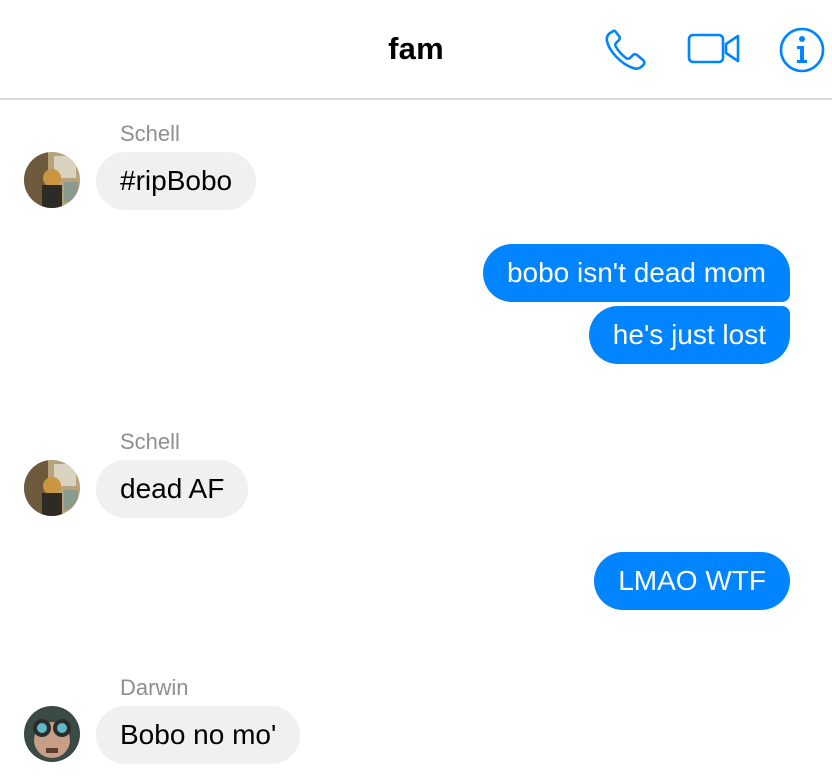  Describe the element at coordinates (176, 181) in the screenshot. I see `message-bubble: #ripBobo` at that location.